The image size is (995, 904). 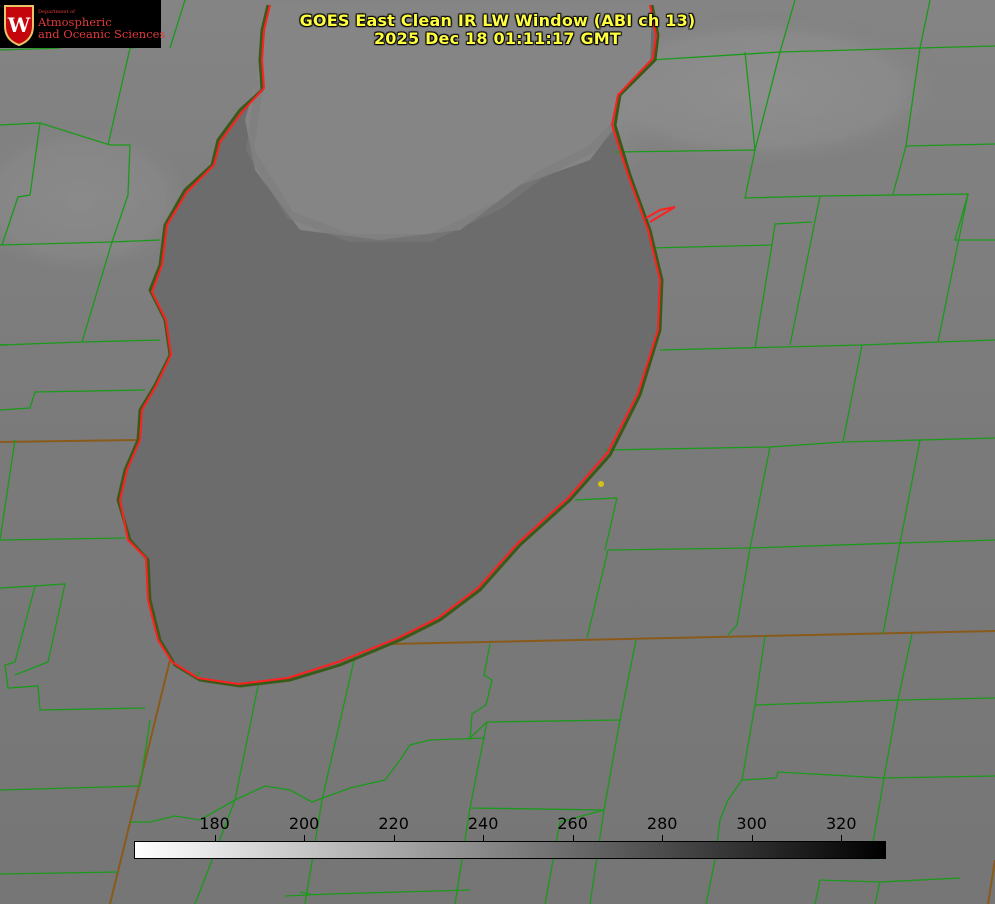 I want to click on colorbar, so click(x=510, y=850).